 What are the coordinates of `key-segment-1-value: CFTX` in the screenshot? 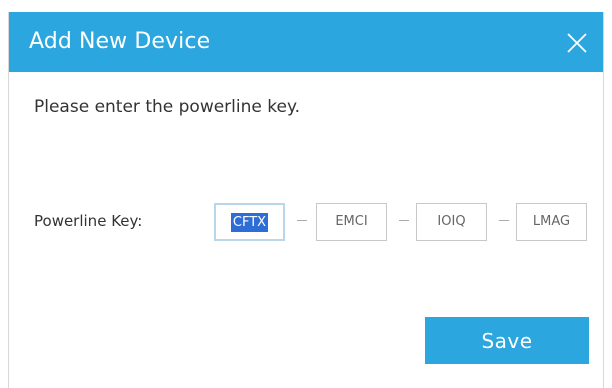 It's located at (249, 222).